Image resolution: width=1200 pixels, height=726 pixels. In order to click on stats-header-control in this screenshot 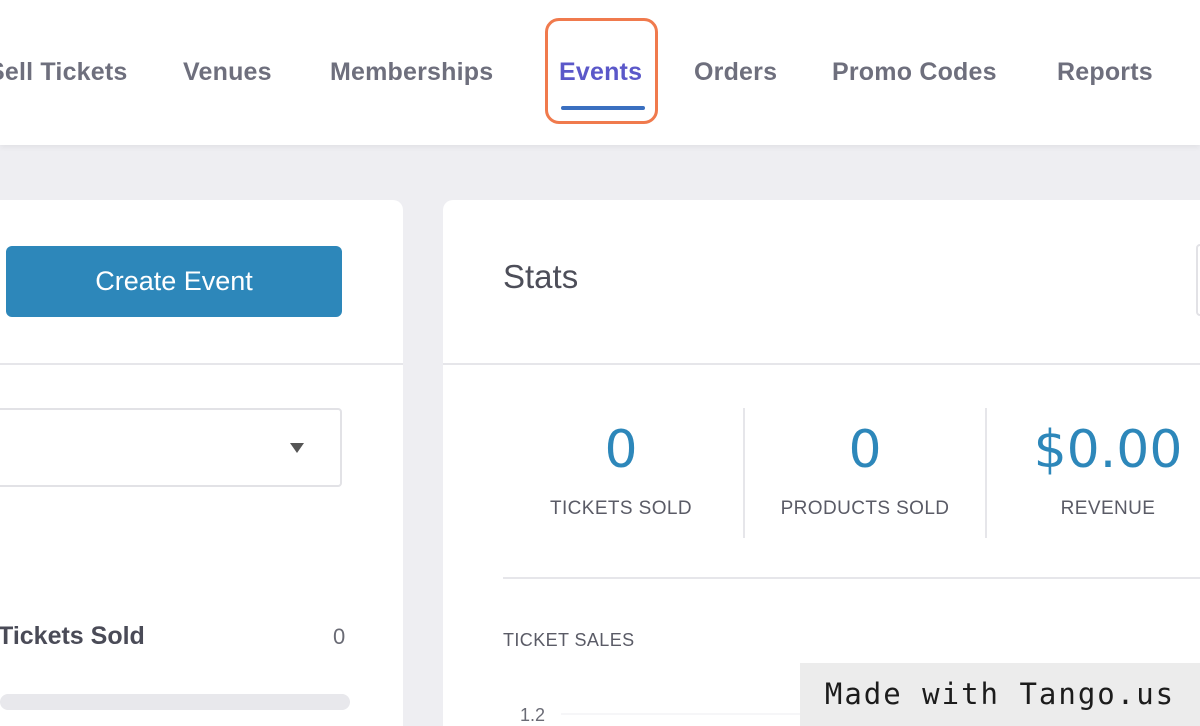, I will do `click(1198, 280)`.